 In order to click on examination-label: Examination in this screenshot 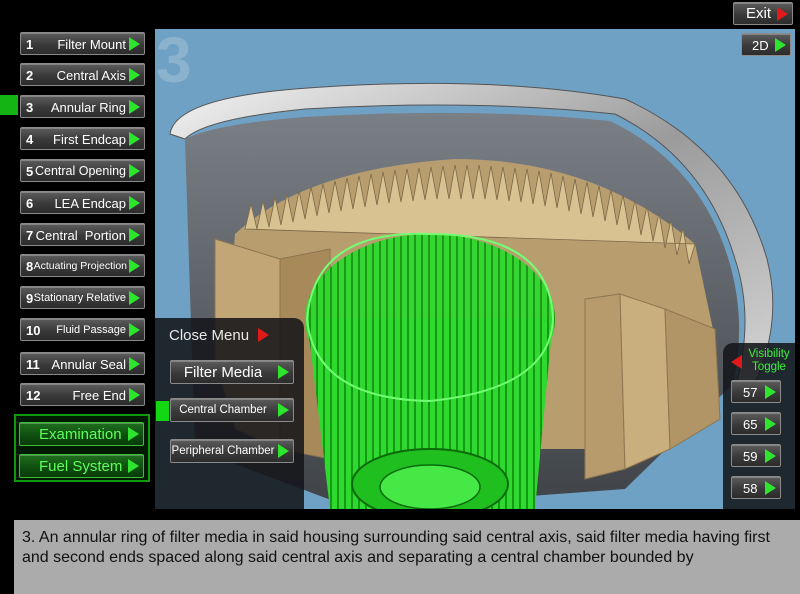, I will do `click(80, 434)`.